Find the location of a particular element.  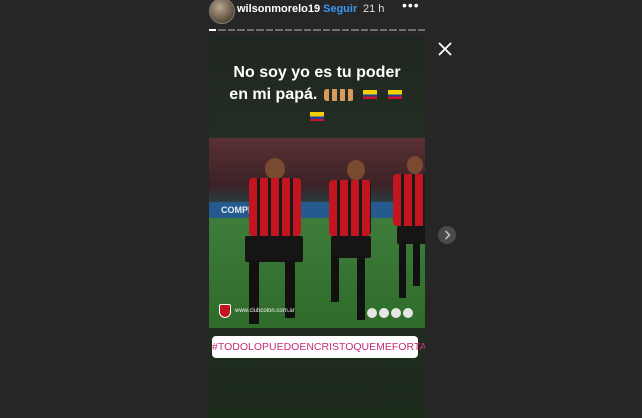

player-center is located at coordinates (347, 244).